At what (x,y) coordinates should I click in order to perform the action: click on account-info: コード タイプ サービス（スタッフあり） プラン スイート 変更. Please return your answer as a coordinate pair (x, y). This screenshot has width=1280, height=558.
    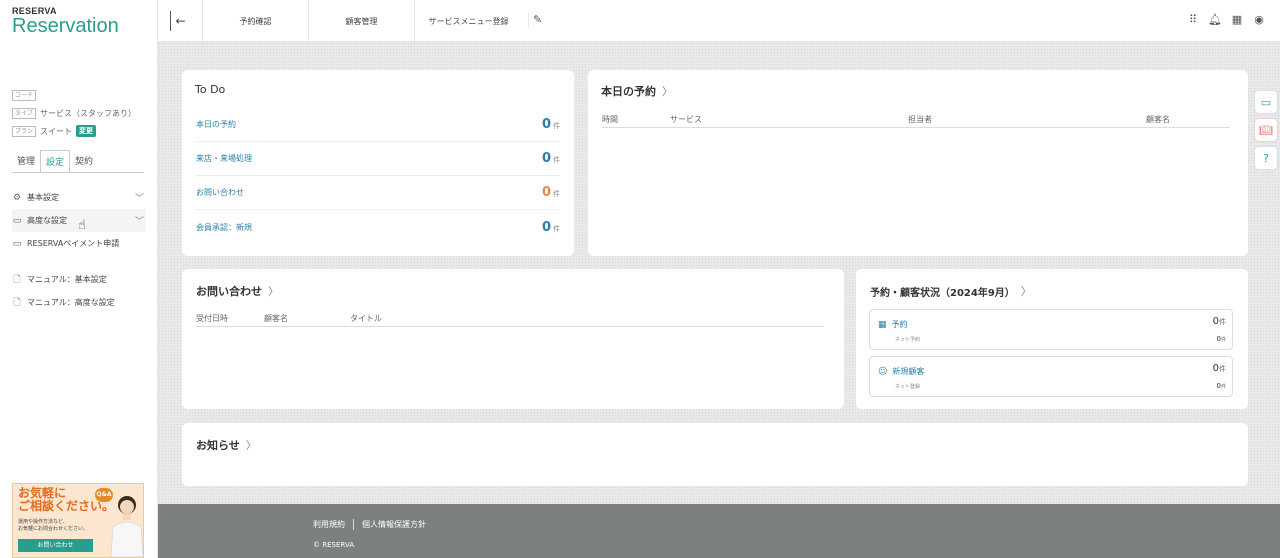
    Looking at the image, I should click on (74, 113).